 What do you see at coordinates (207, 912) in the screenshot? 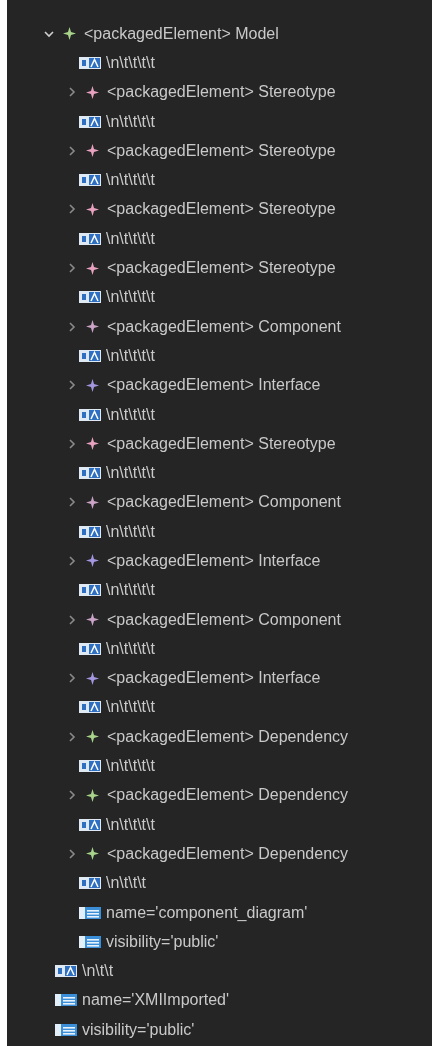
I see `attribute-label: name='component_diagram'` at bounding box center [207, 912].